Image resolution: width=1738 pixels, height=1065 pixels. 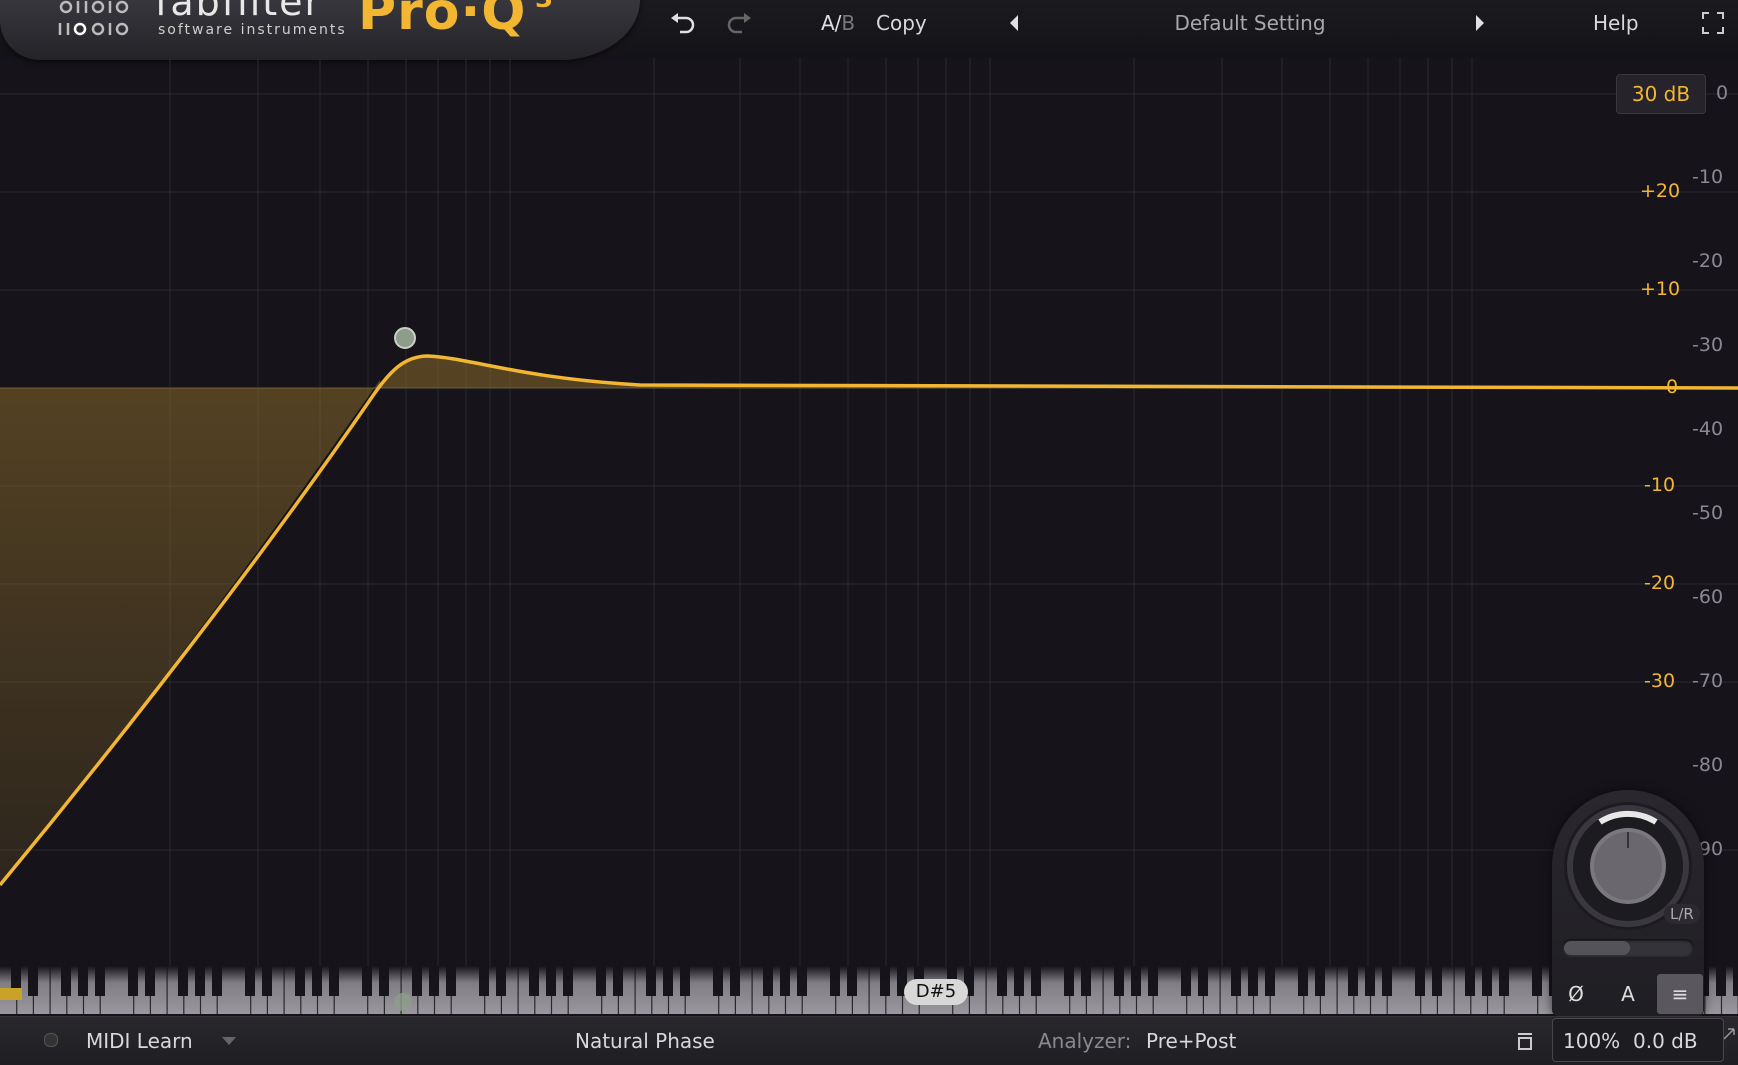 What do you see at coordinates (239, 12) in the screenshot?
I see `brand-name: fabfilter` at bounding box center [239, 12].